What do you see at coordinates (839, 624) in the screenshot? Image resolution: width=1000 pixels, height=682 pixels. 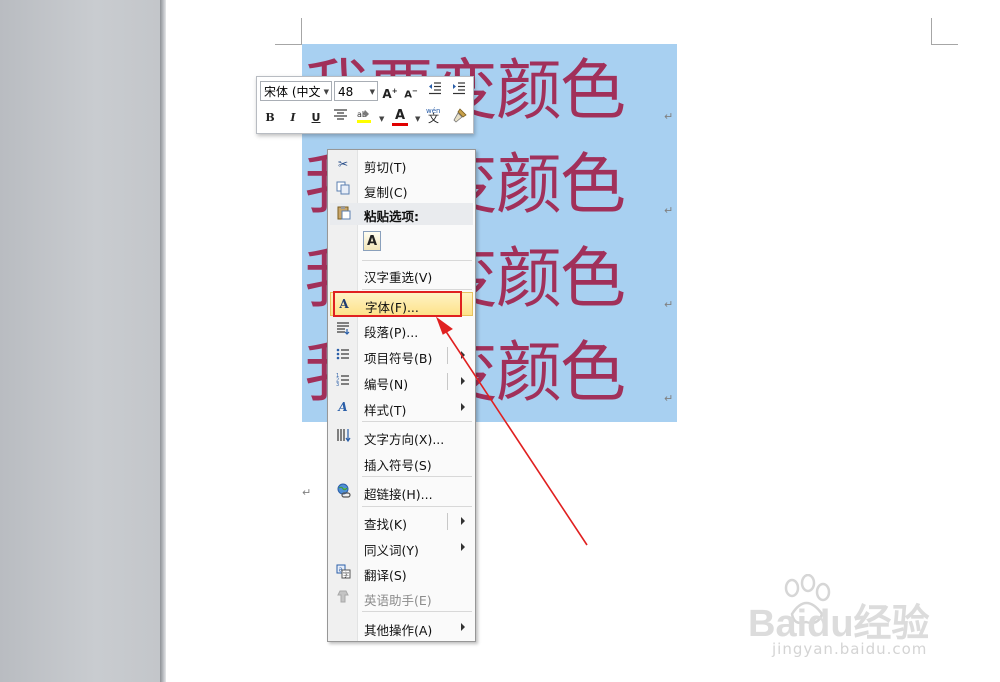 I see `watermark-brand: Baidu经验` at bounding box center [839, 624].